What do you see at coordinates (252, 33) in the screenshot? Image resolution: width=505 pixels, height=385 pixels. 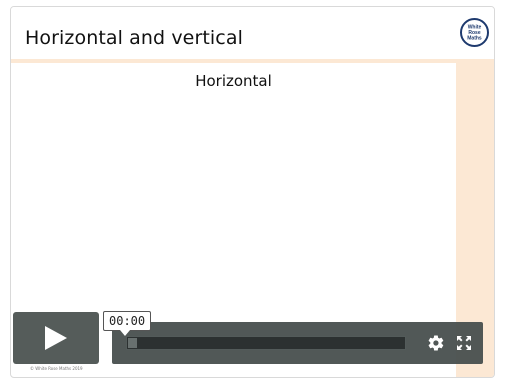 I see `slide-header: Horizontal and vertical White Rose Maths` at bounding box center [252, 33].